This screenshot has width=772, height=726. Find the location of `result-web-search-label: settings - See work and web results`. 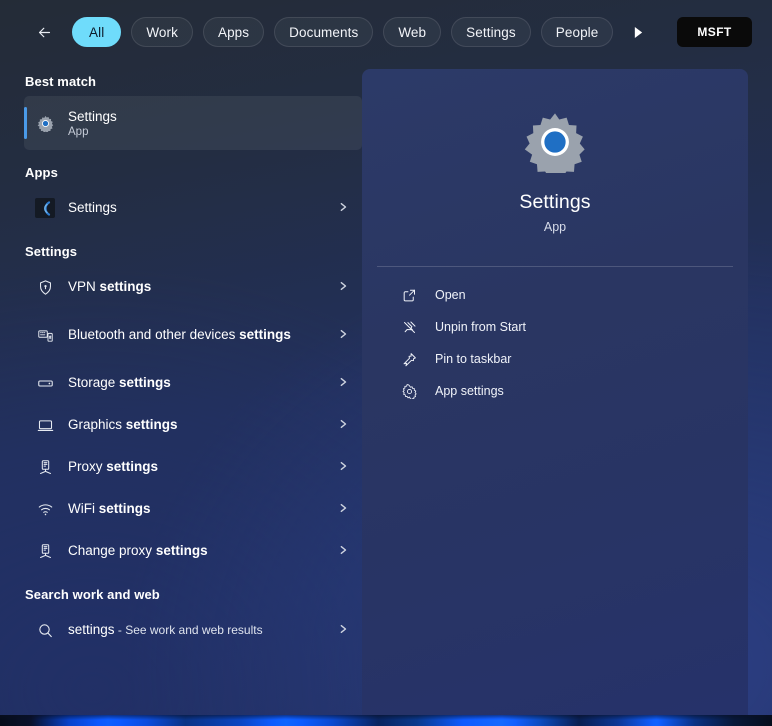

result-web-search-label: settings - See work and web results is located at coordinates (197, 630).